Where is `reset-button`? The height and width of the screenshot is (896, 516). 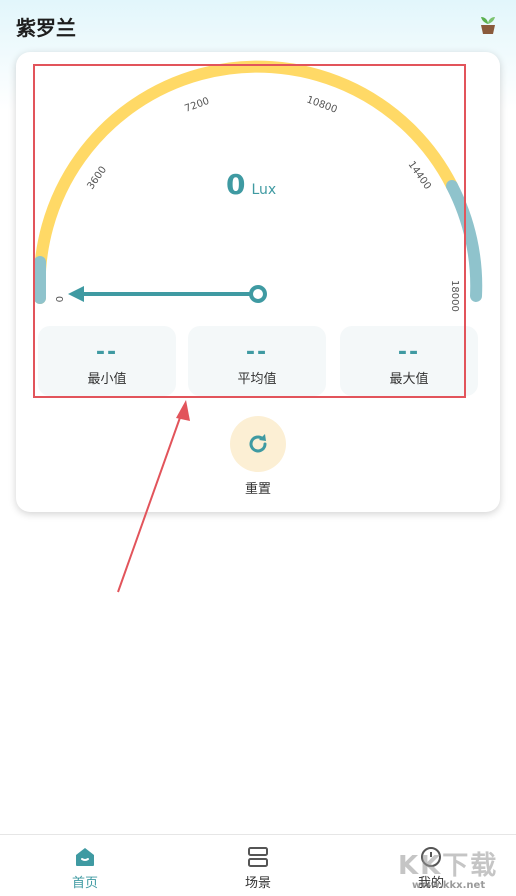 reset-button is located at coordinates (258, 444).